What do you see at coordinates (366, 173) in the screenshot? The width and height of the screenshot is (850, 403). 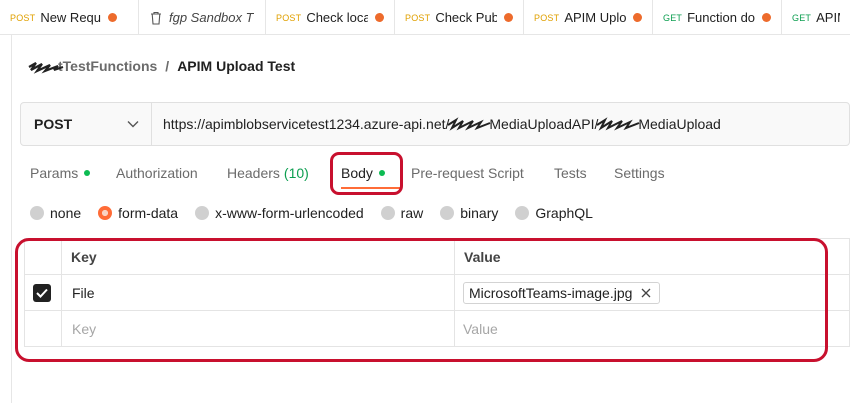 I see `annotation-highlight-body` at bounding box center [366, 173].